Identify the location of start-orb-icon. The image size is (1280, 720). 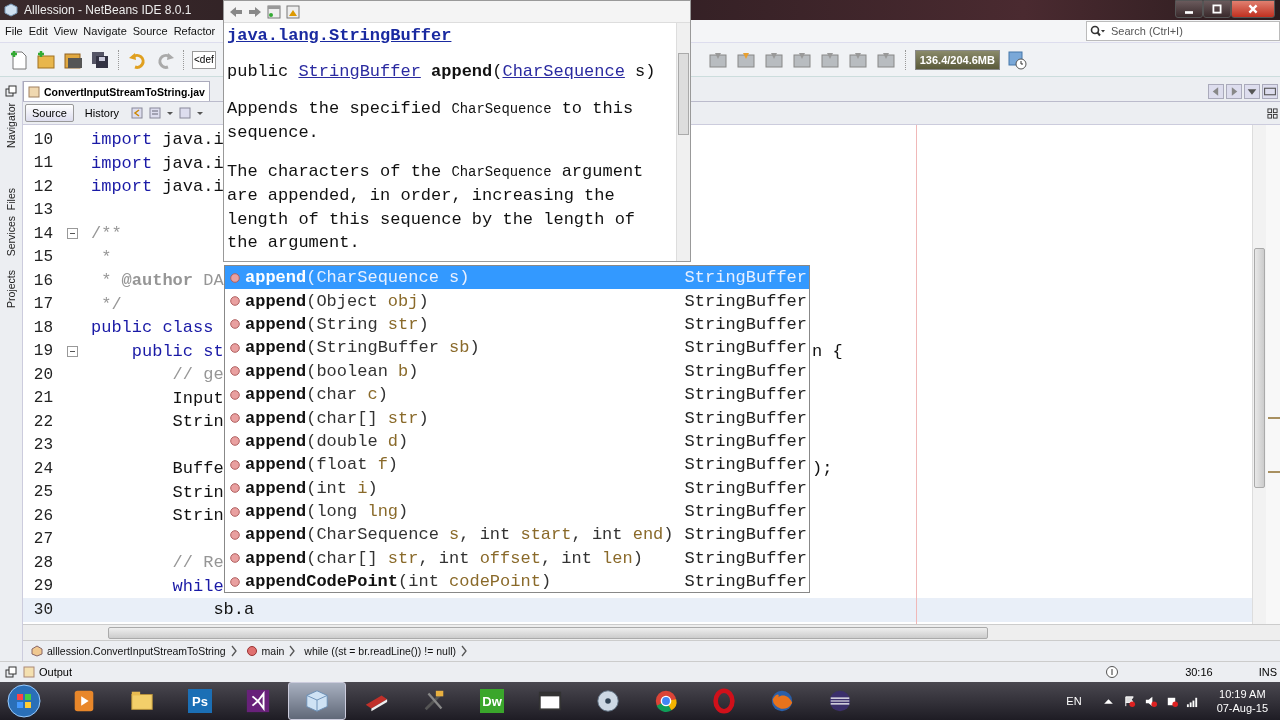
(24, 701).